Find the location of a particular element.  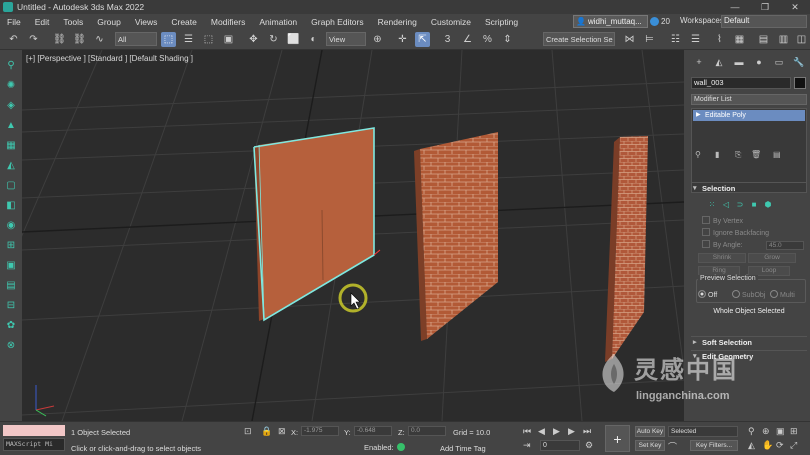

redo-icon: ↷ is located at coordinates (33, 39).